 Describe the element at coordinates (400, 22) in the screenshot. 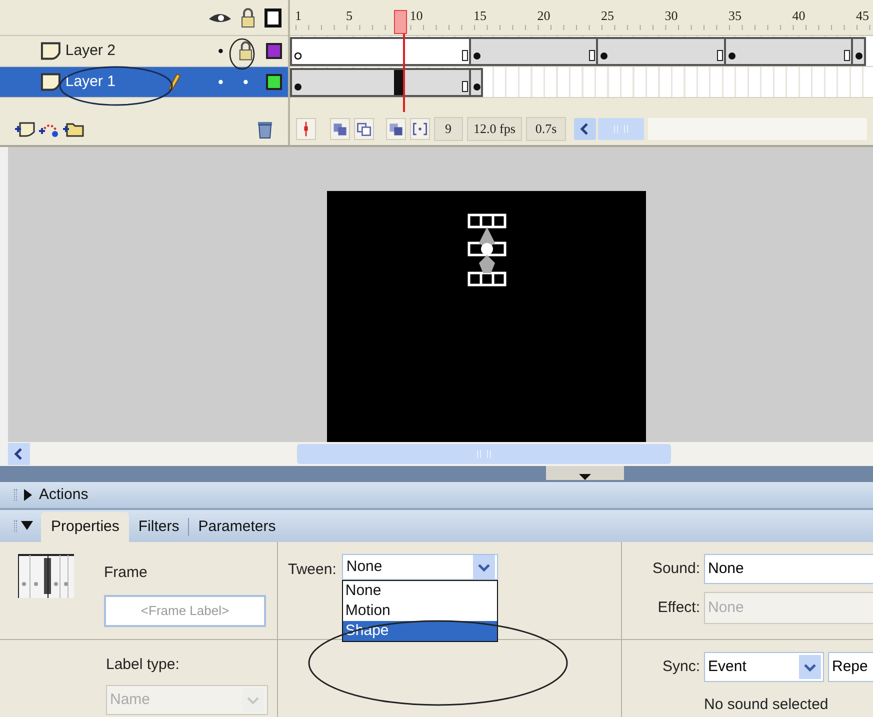

I see `playhead-marker` at that location.